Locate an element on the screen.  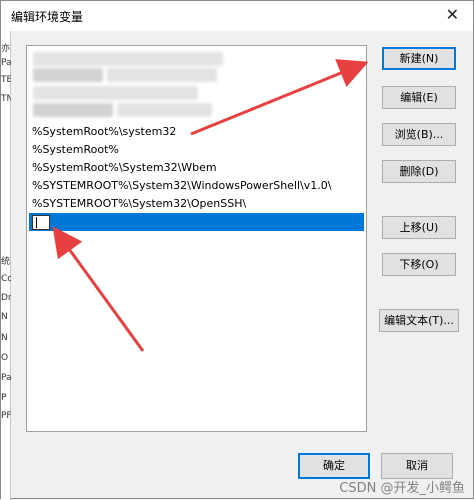
bg-text-15: P is located at coordinates (4, 398).